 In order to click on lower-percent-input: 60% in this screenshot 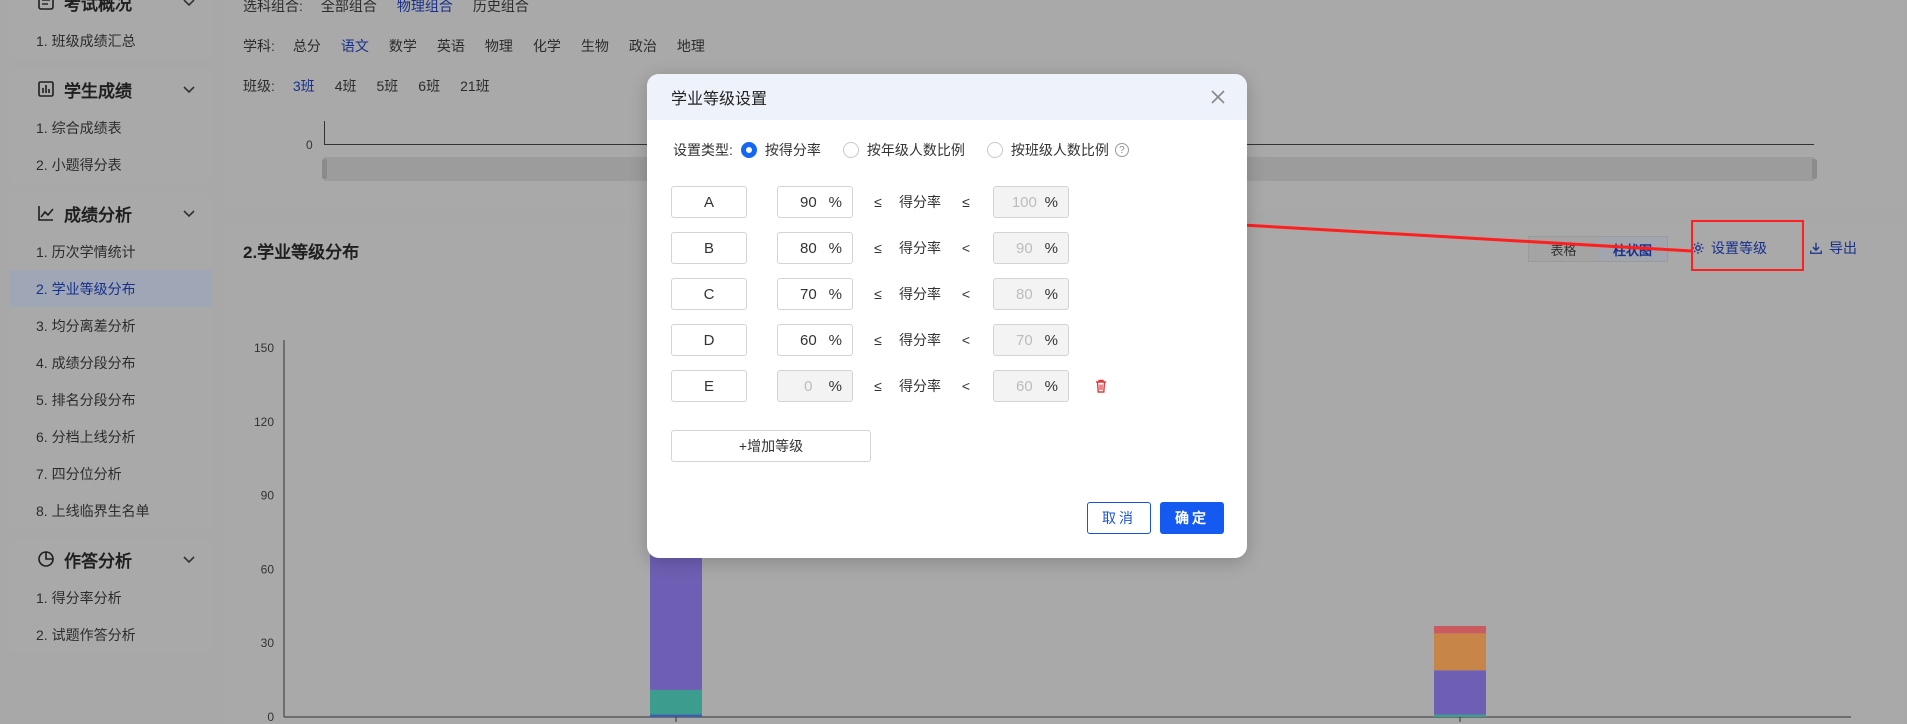, I will do `click(815, 340)`.